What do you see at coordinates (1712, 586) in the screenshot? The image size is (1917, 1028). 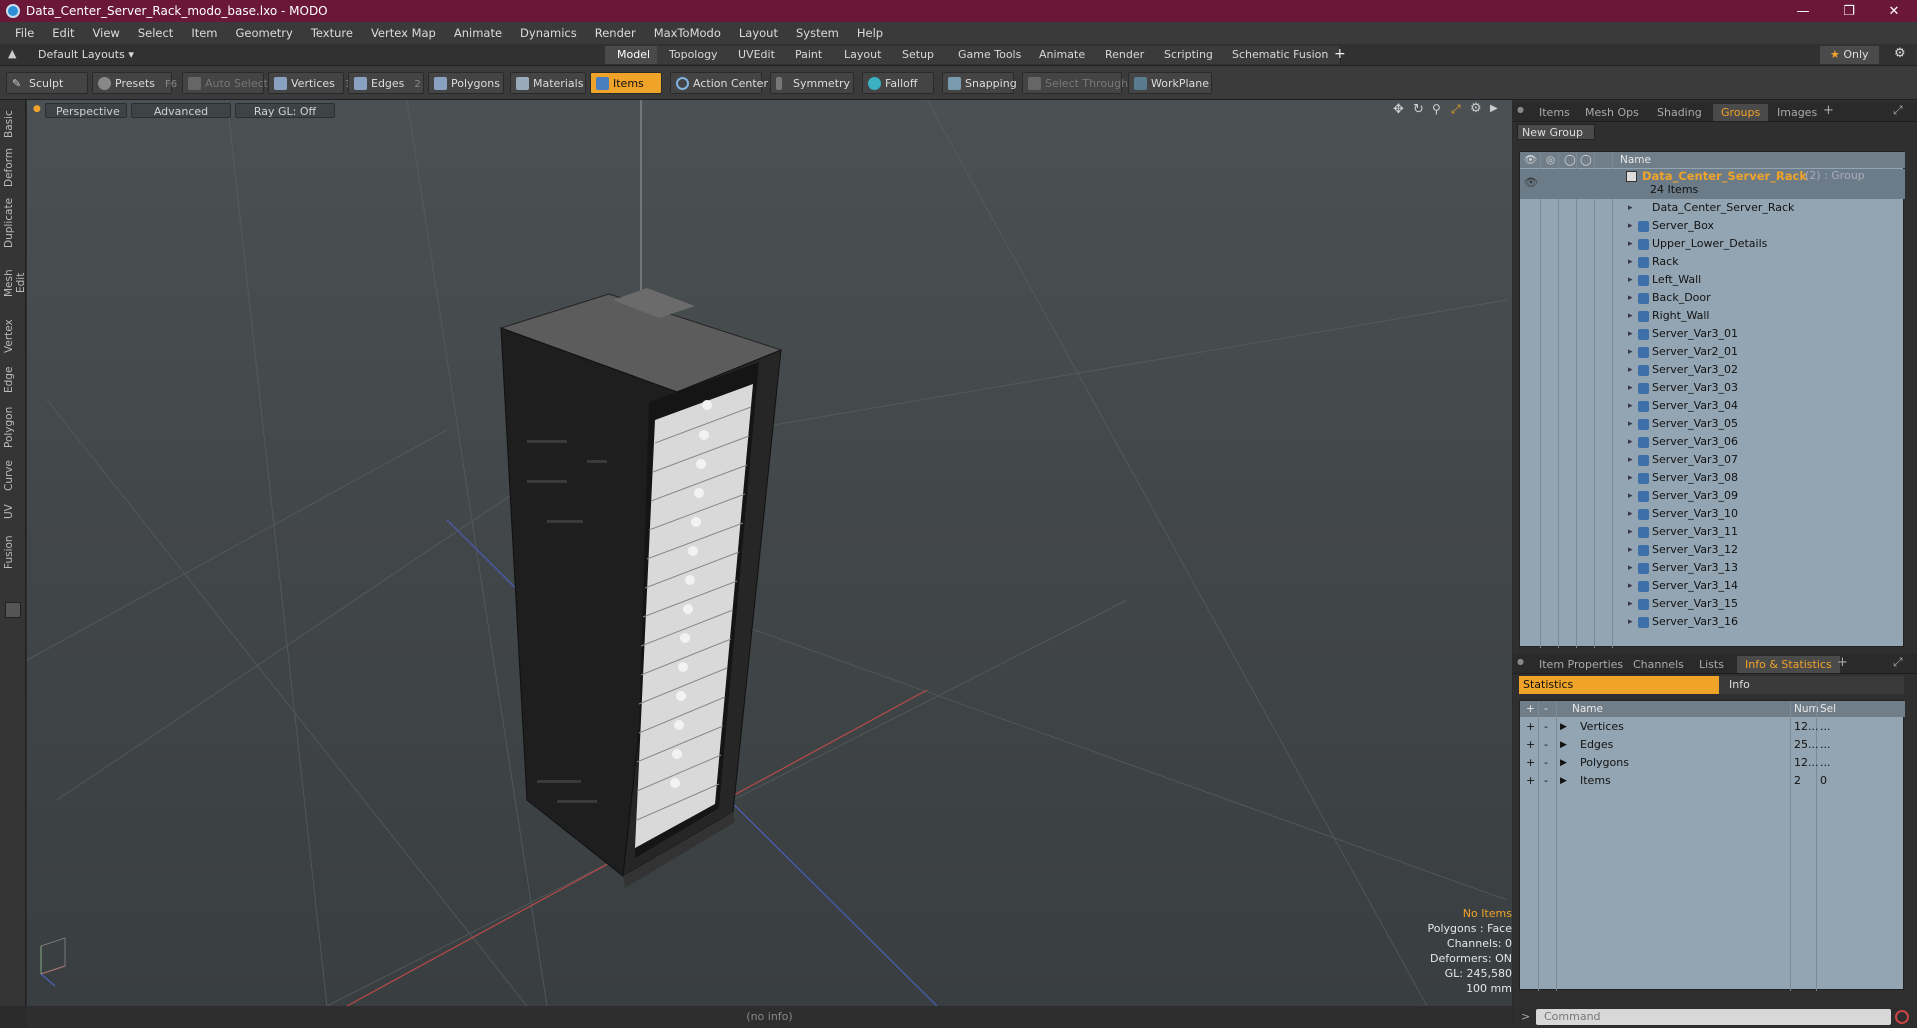 I see `list-item: ▸ Server_Var3_14` at bounding box center [1712, 586].